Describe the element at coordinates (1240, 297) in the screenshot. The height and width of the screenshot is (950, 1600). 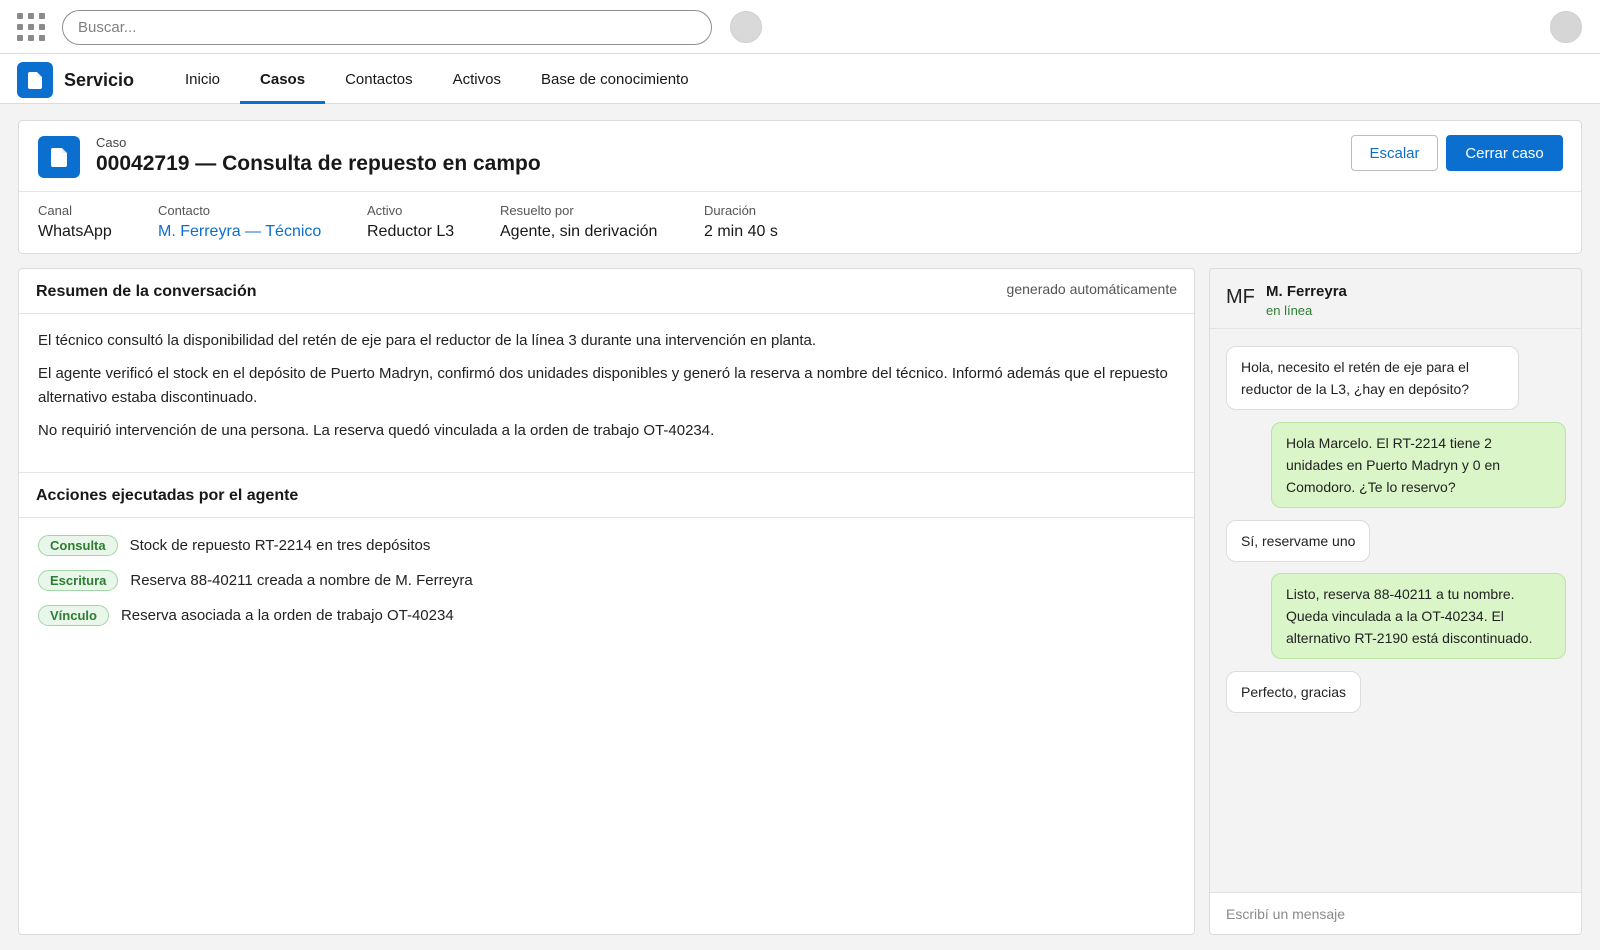
I see `avatar: MF` at that location.